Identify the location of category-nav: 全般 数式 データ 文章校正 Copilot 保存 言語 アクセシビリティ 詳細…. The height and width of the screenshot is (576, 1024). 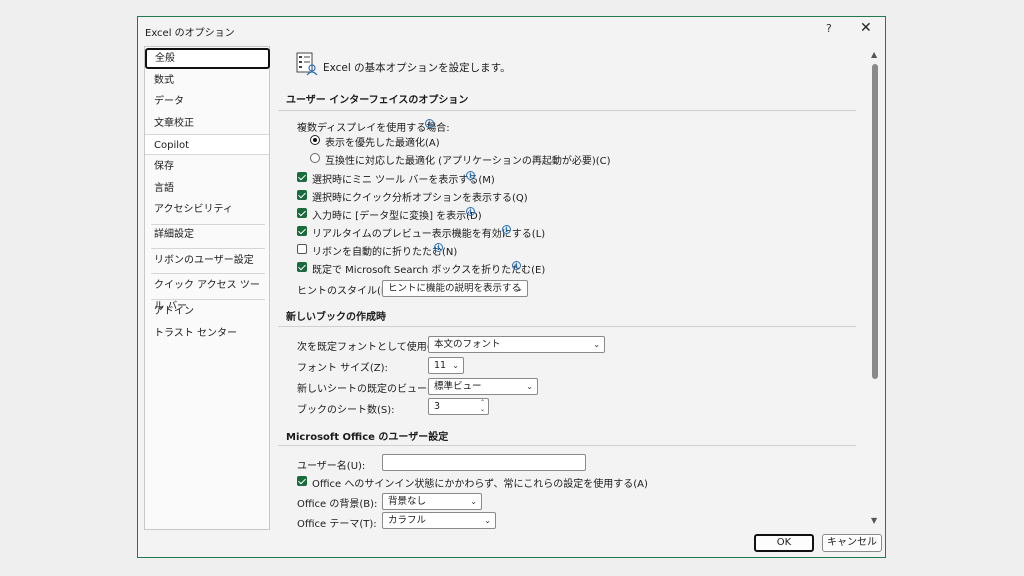
(207, 288).